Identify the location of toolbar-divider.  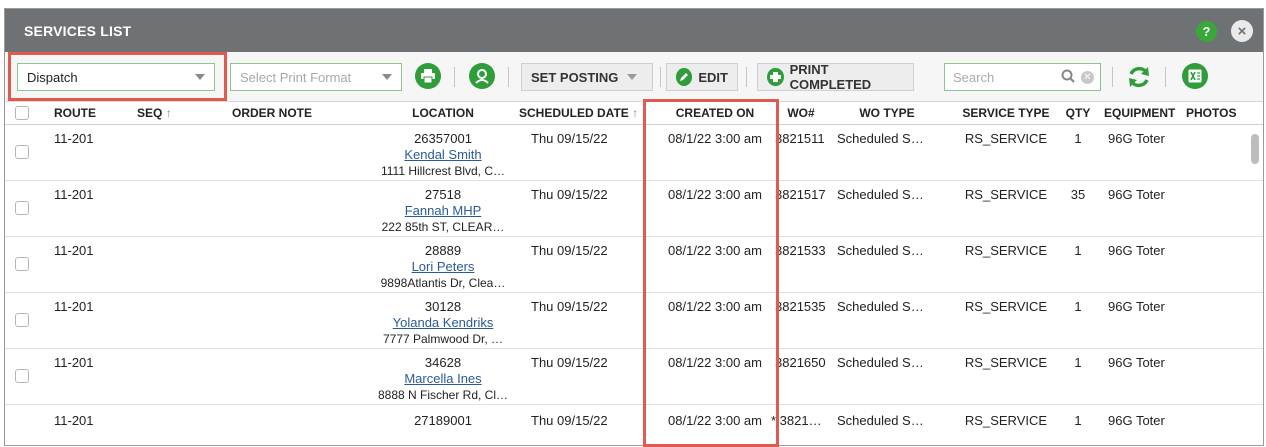
(660, 77).